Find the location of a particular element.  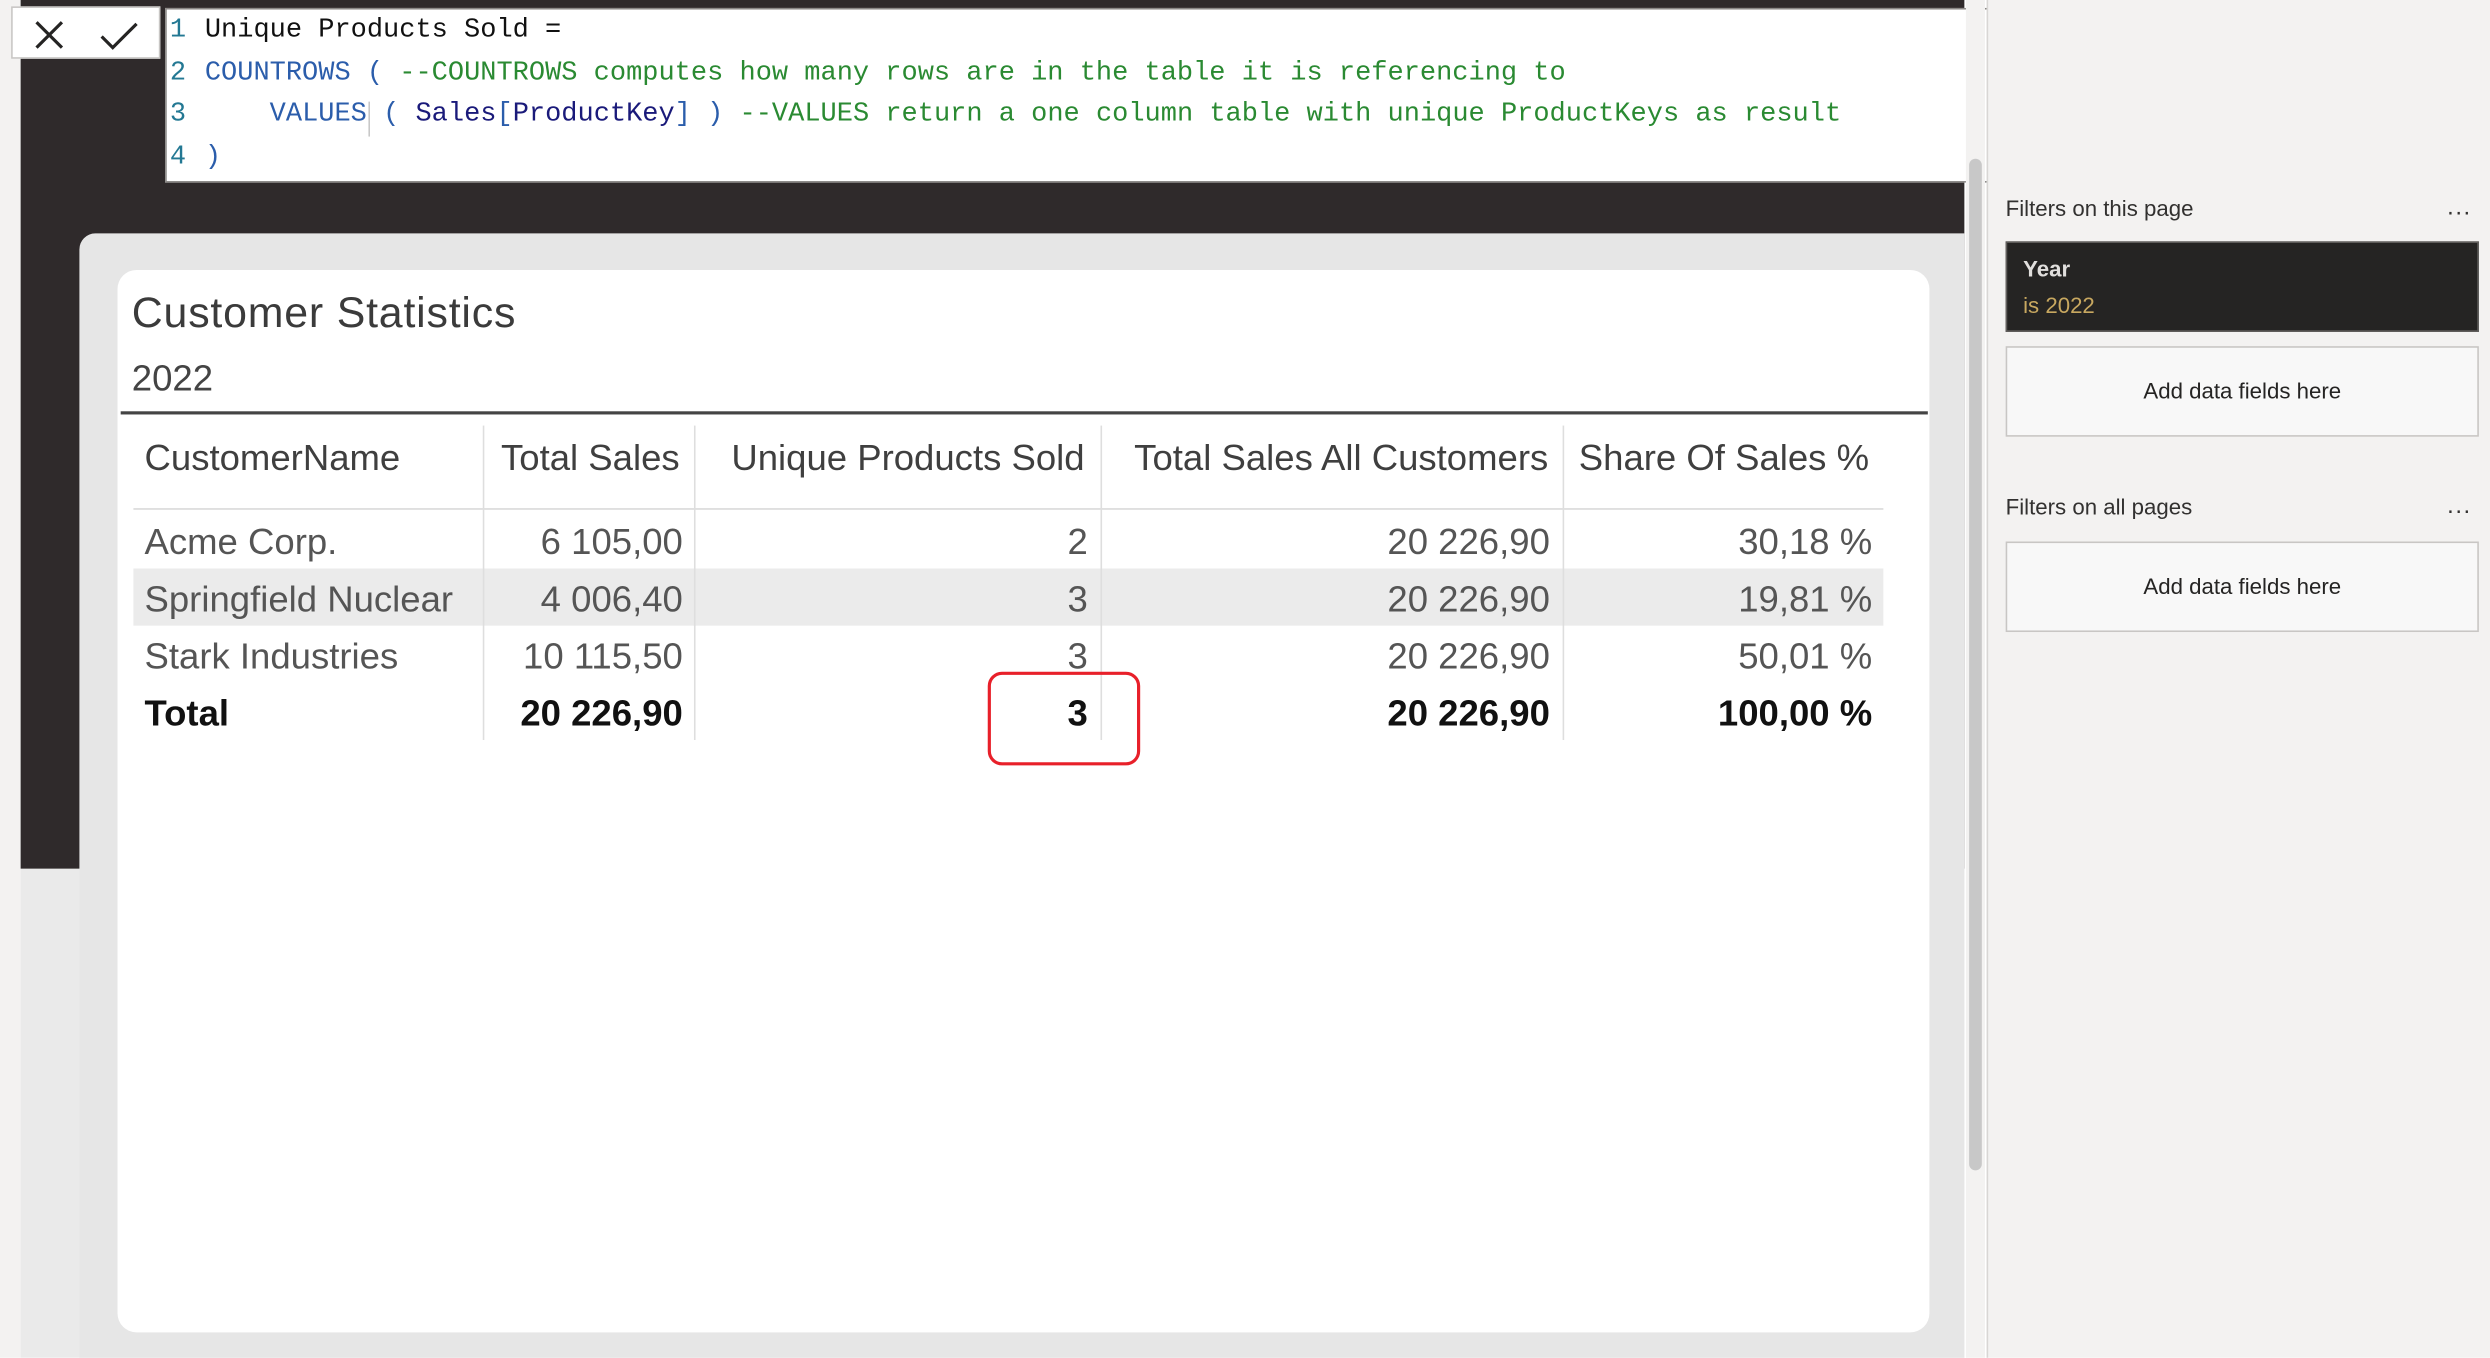

filters-all-pages-heading: Filters on all pages is located at coordinates (2099, 506).